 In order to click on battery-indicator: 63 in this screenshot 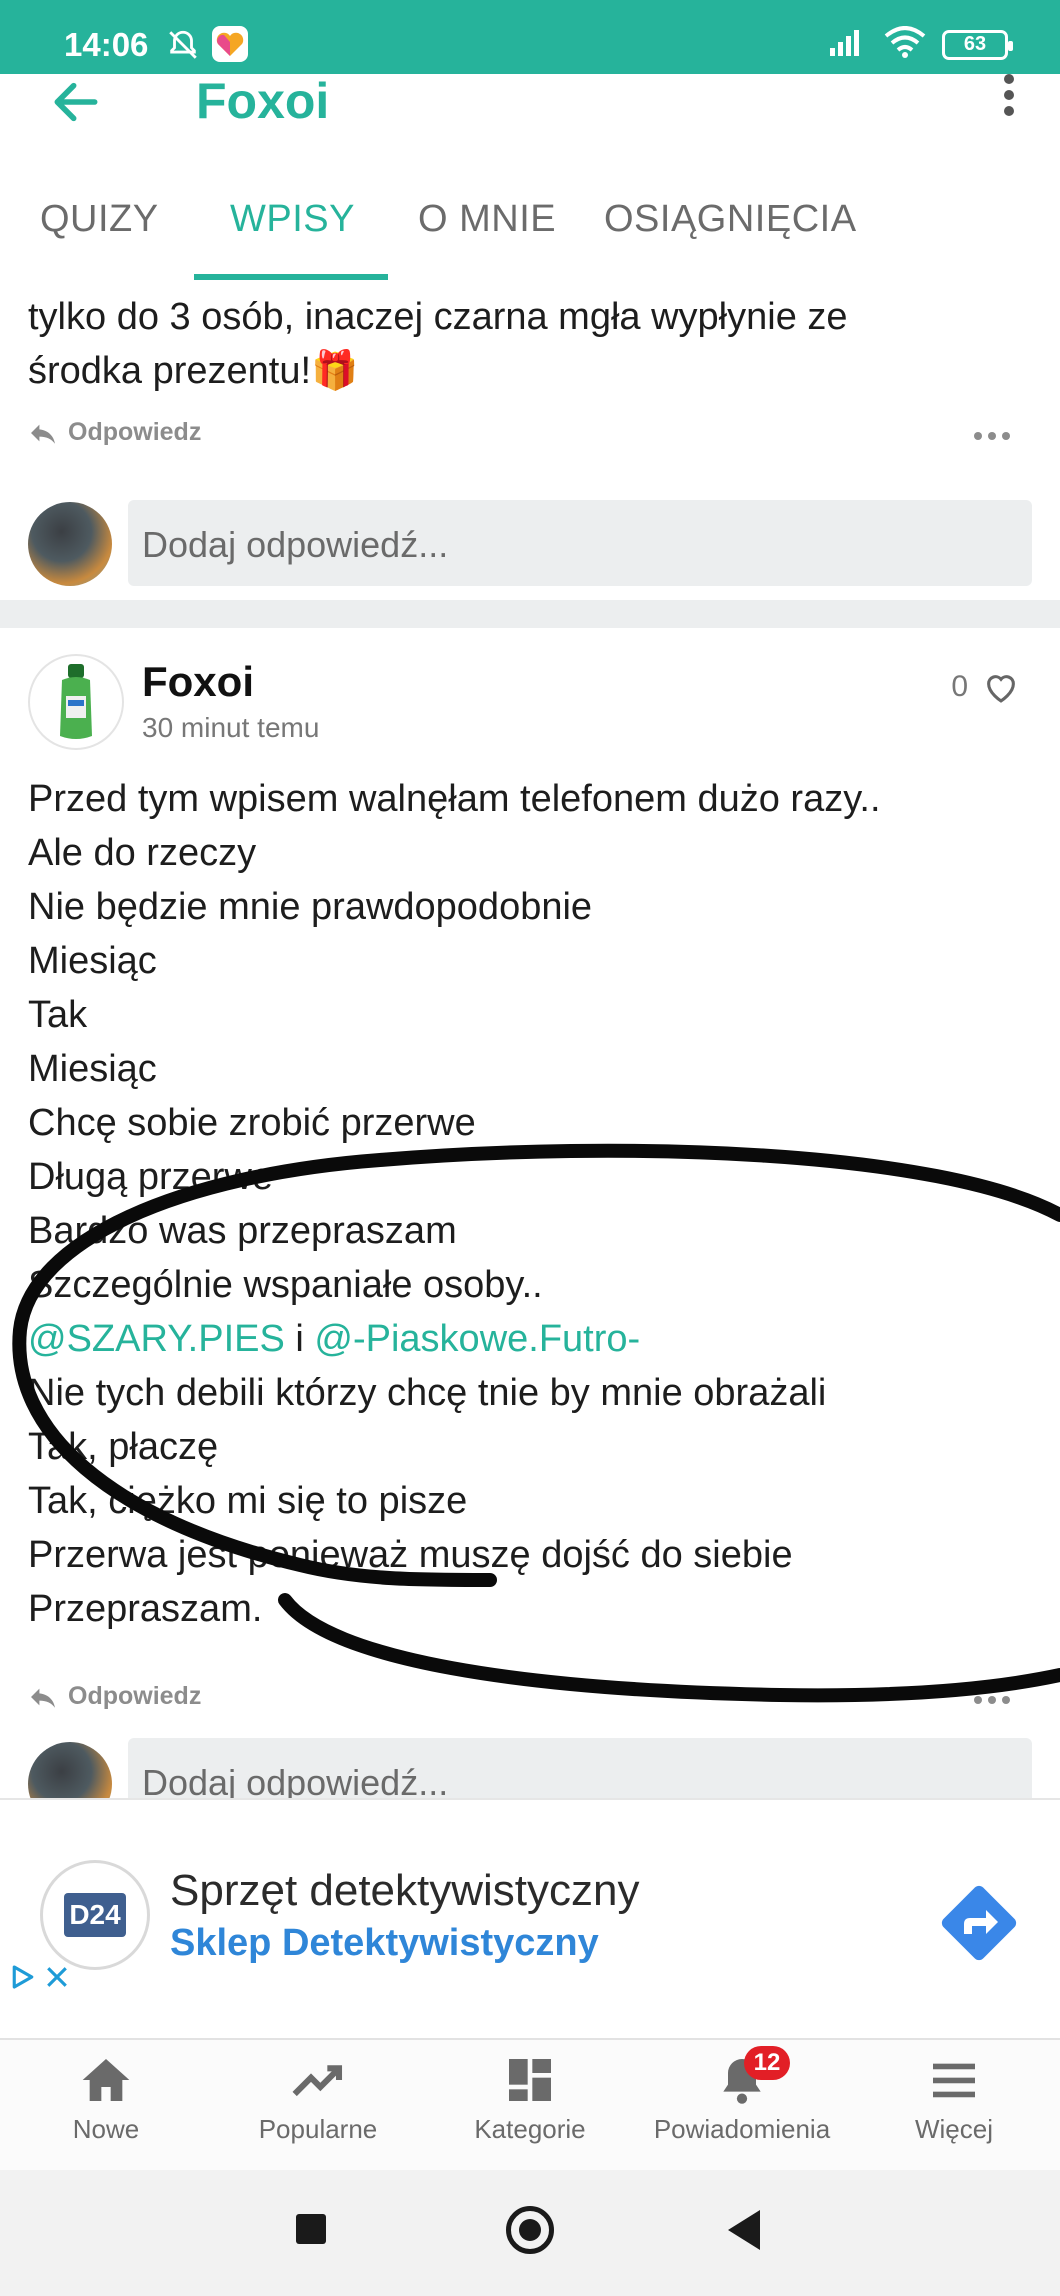, I will do `click(977, 44)`.